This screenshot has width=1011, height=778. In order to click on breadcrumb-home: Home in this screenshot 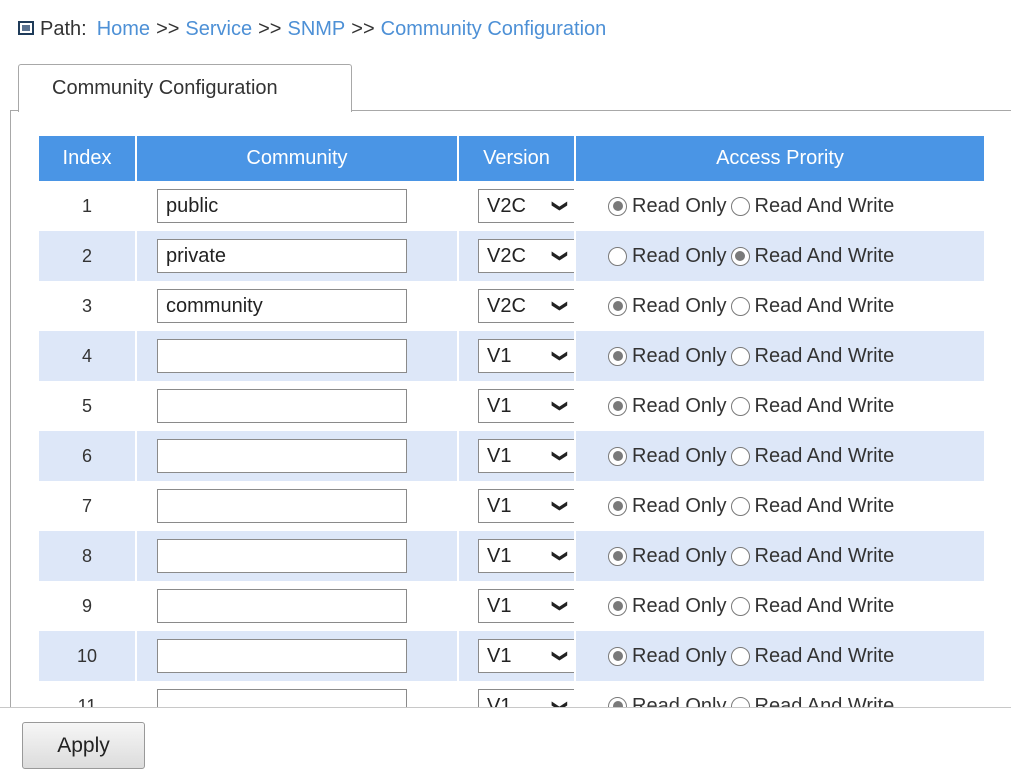, I will do `click(123, 29)`.